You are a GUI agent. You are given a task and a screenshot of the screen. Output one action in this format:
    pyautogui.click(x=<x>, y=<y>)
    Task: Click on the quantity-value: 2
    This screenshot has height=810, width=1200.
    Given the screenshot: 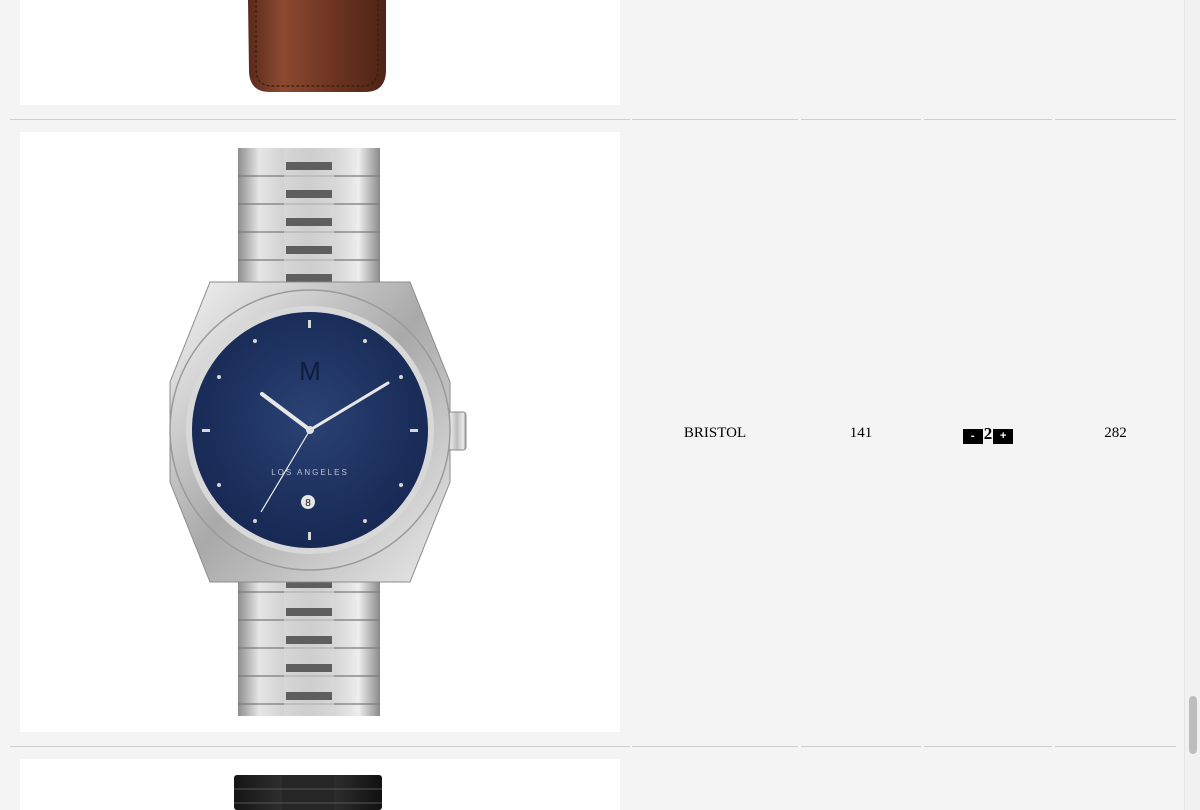 What is the action you would take?
    pyautogui.click(x=988, y=433)
    